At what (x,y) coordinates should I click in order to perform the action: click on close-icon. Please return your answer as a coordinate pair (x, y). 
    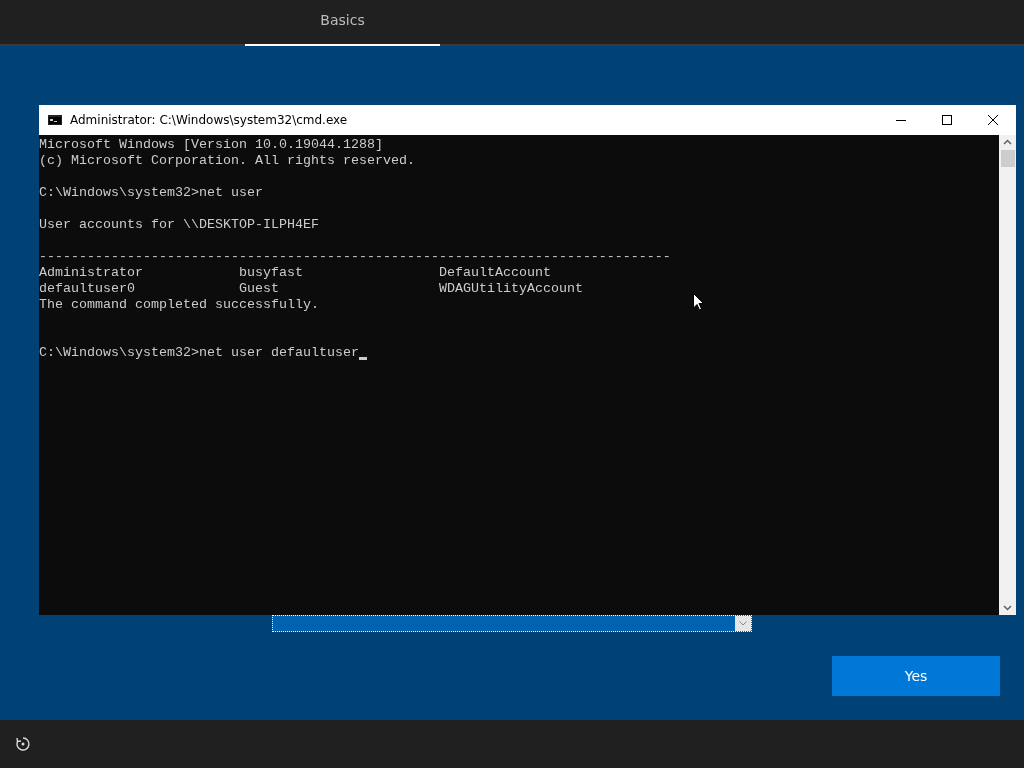
    Looking at the image, I should click on (993, 120).